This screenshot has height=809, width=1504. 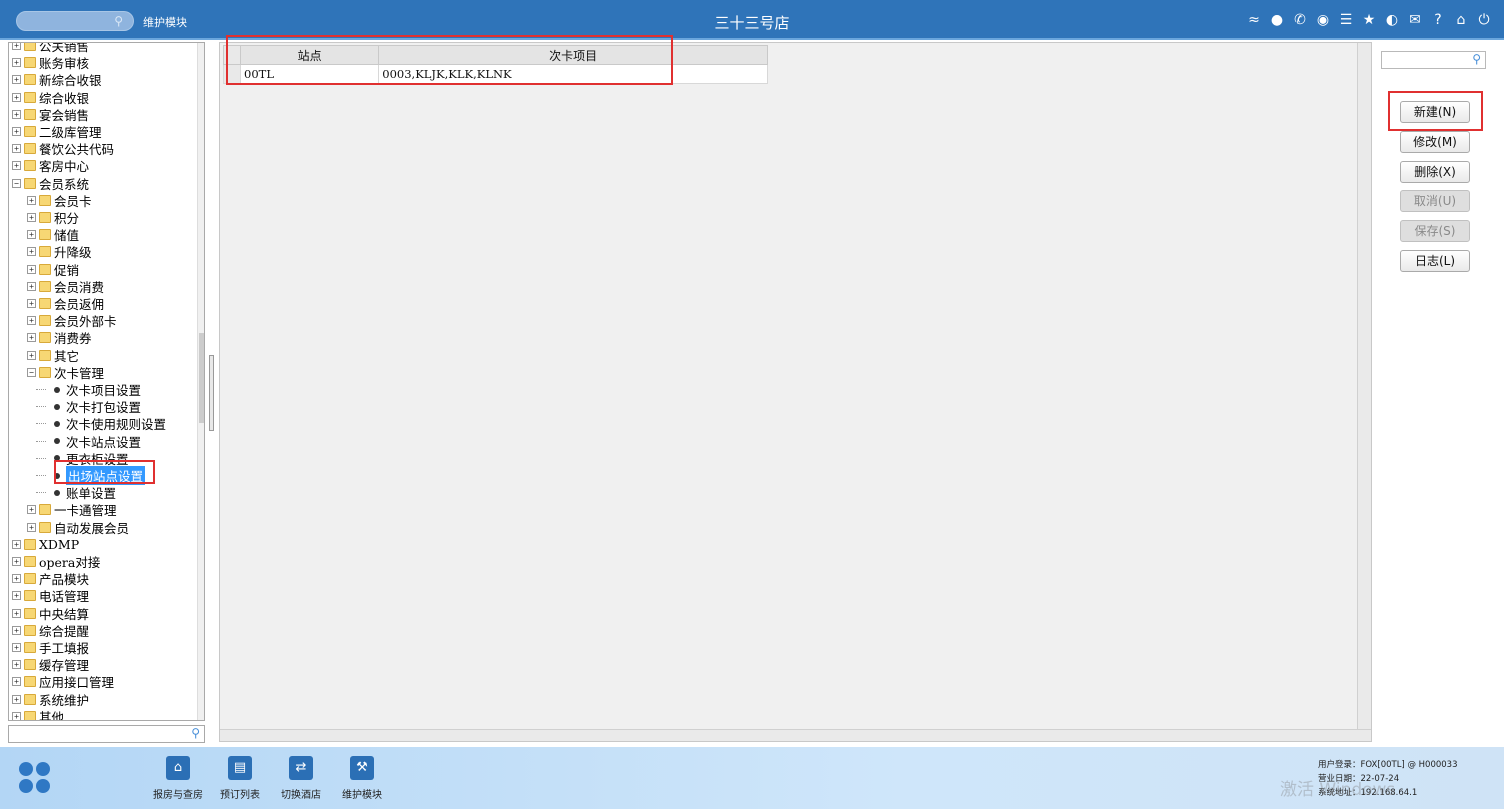 What do you see at coordinates (50, 699) in the screenshot?
I see `tree-folder-item: + 系统维护` at bounding box center [50, 699].